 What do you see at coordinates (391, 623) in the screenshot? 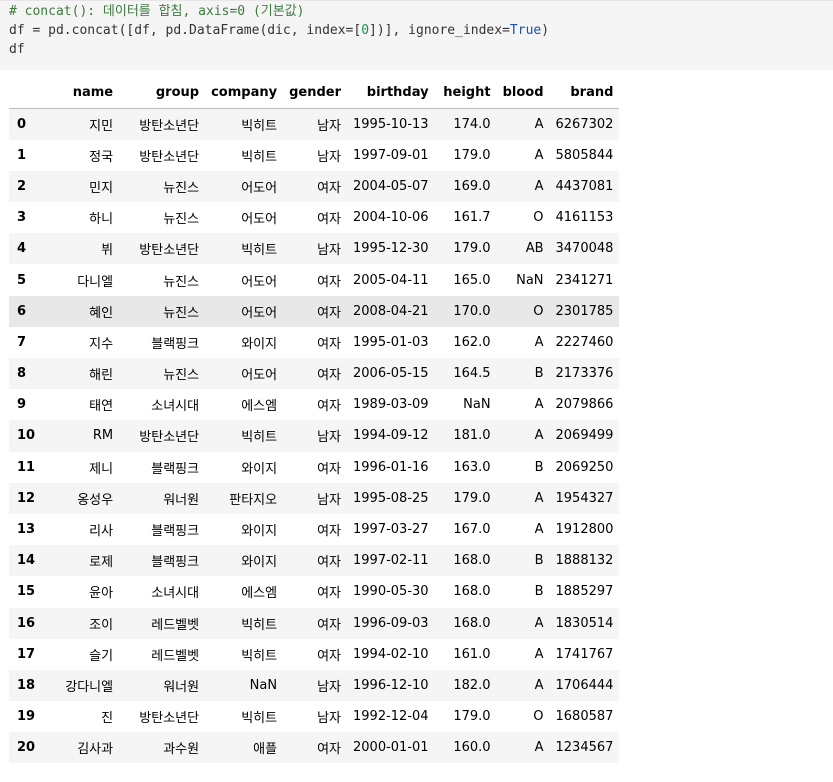
I see `cell-birthday: 1996-09-03` at bounding box center [391, 623].